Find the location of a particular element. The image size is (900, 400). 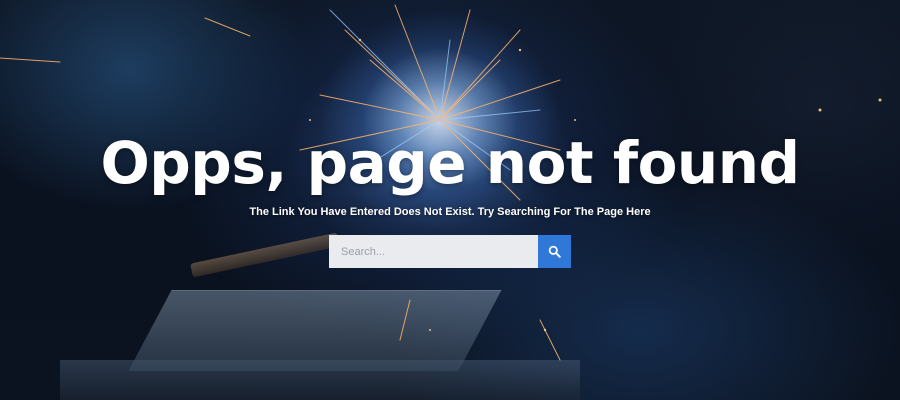

search-icon is located at coordinates (554, 251).